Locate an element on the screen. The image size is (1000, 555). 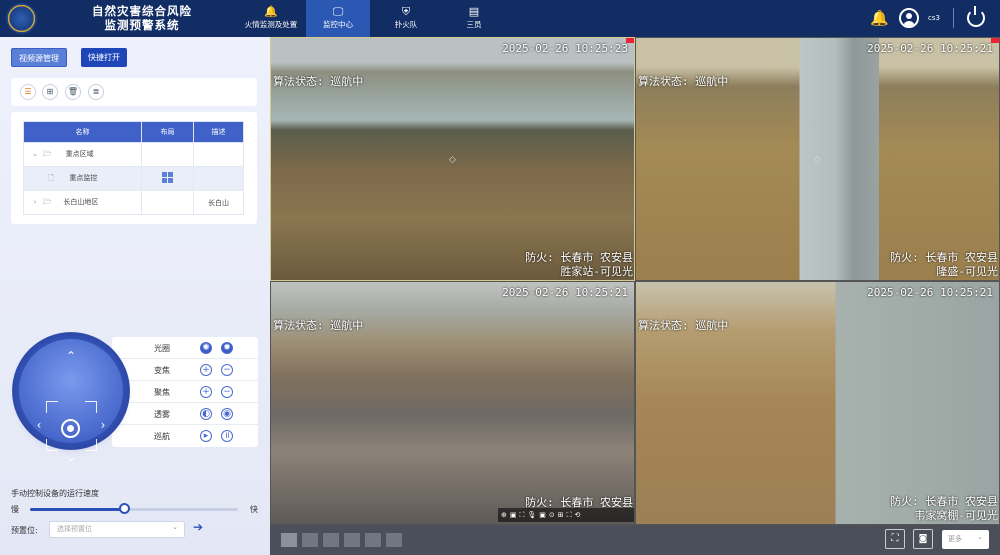
defog-on-icon: ◐ is located at coordinates (206, 414).